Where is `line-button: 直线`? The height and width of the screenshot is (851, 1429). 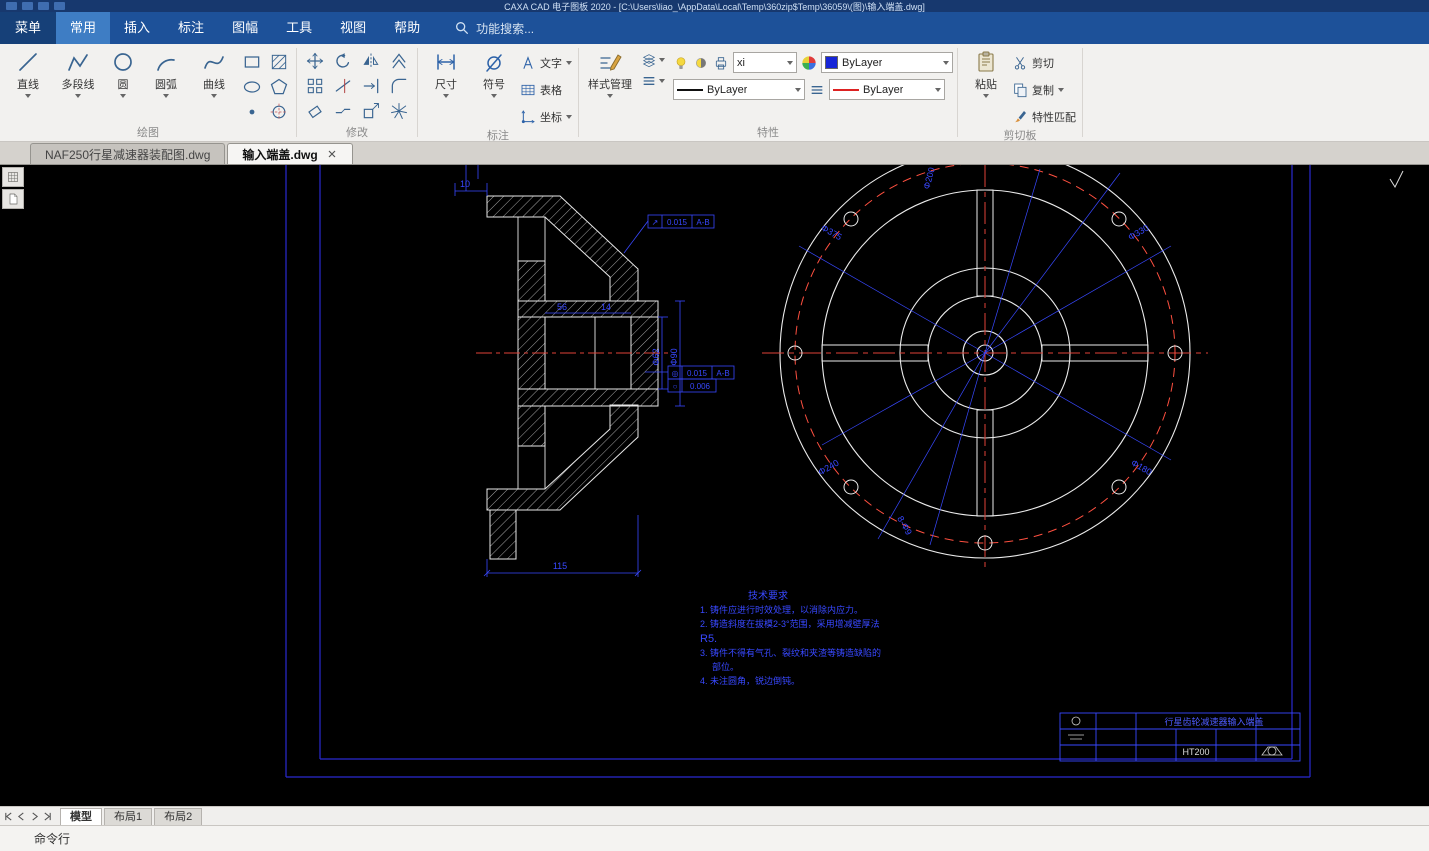
line-button: 直线 is located at coordinates (28, 71).